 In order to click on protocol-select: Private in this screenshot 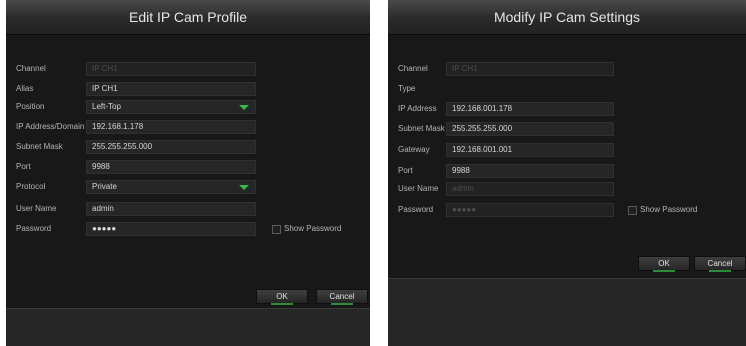, I will do `click(171, 187)`.